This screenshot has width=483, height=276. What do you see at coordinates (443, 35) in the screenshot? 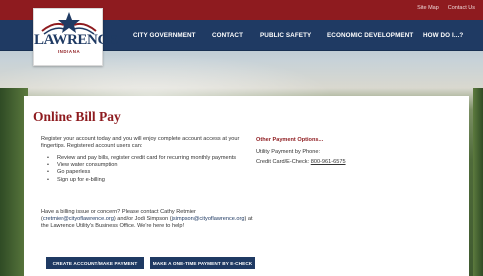
I see `nav-how-do-i: HOW DO I...?` at bounding box center [443, 35].